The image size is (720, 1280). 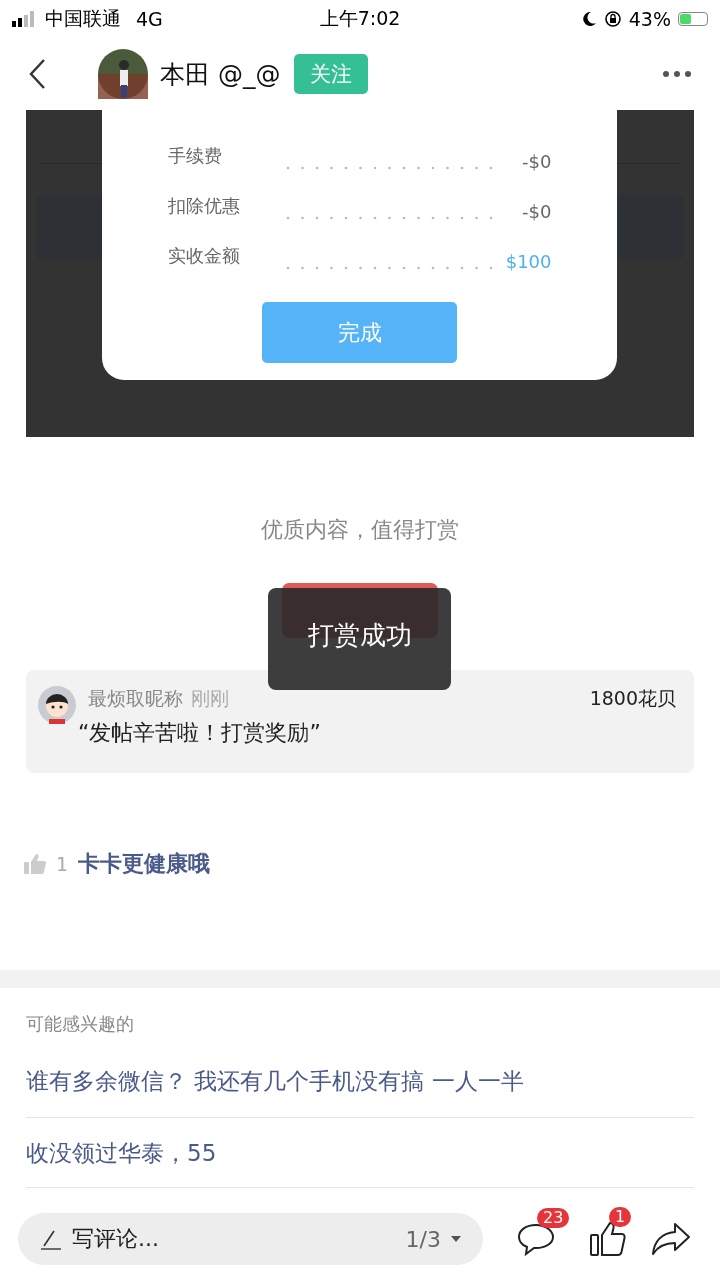 I want to click on dropdown-icon, so click(x=456, y=1239).